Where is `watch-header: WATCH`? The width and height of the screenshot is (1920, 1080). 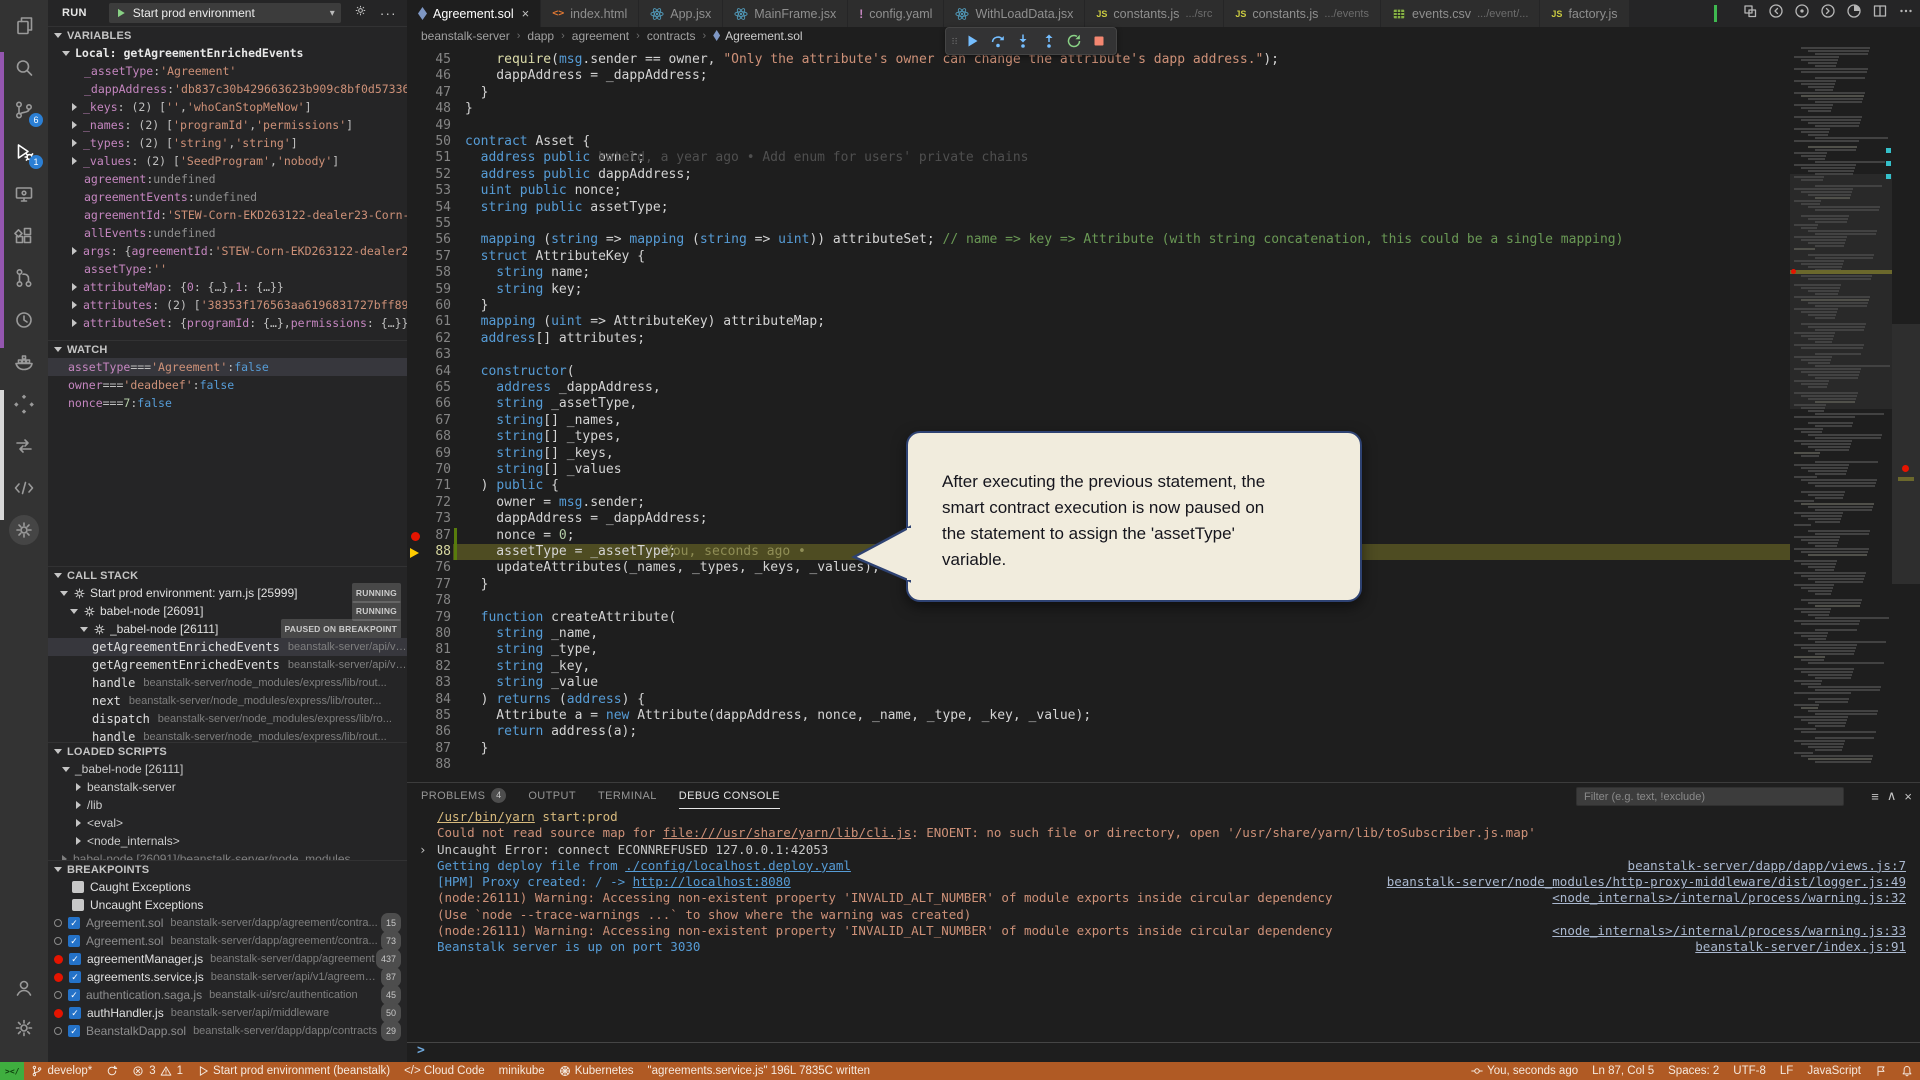
watch-header: WATCH is located at coordinates (227, 349).